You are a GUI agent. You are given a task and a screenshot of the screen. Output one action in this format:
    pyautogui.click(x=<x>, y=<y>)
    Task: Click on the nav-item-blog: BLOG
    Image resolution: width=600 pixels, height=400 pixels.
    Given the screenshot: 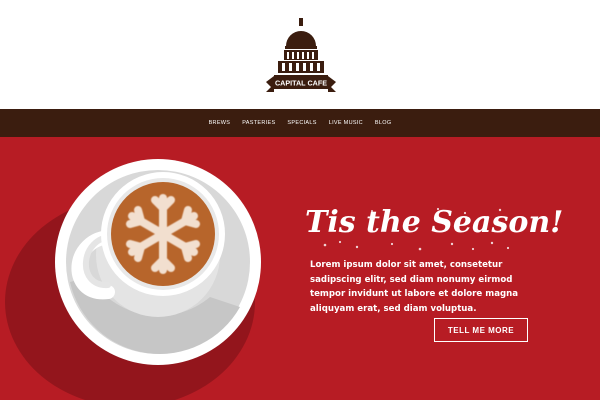 What is the action you would take?
    pyautogui.click(x=383, y=123)
    